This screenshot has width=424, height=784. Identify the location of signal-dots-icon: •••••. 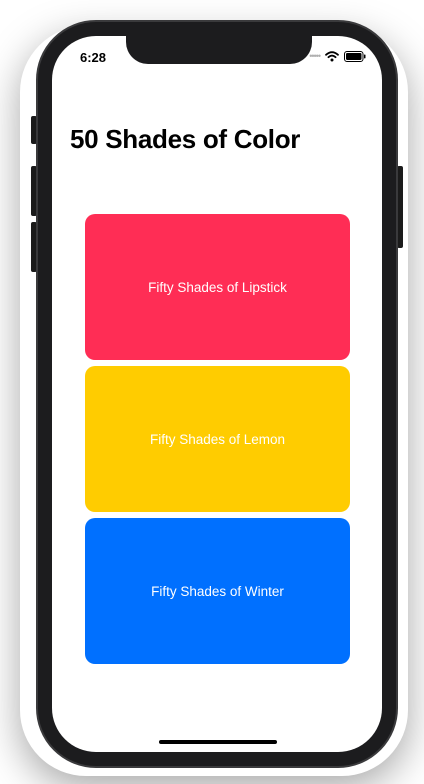
(315, 56).